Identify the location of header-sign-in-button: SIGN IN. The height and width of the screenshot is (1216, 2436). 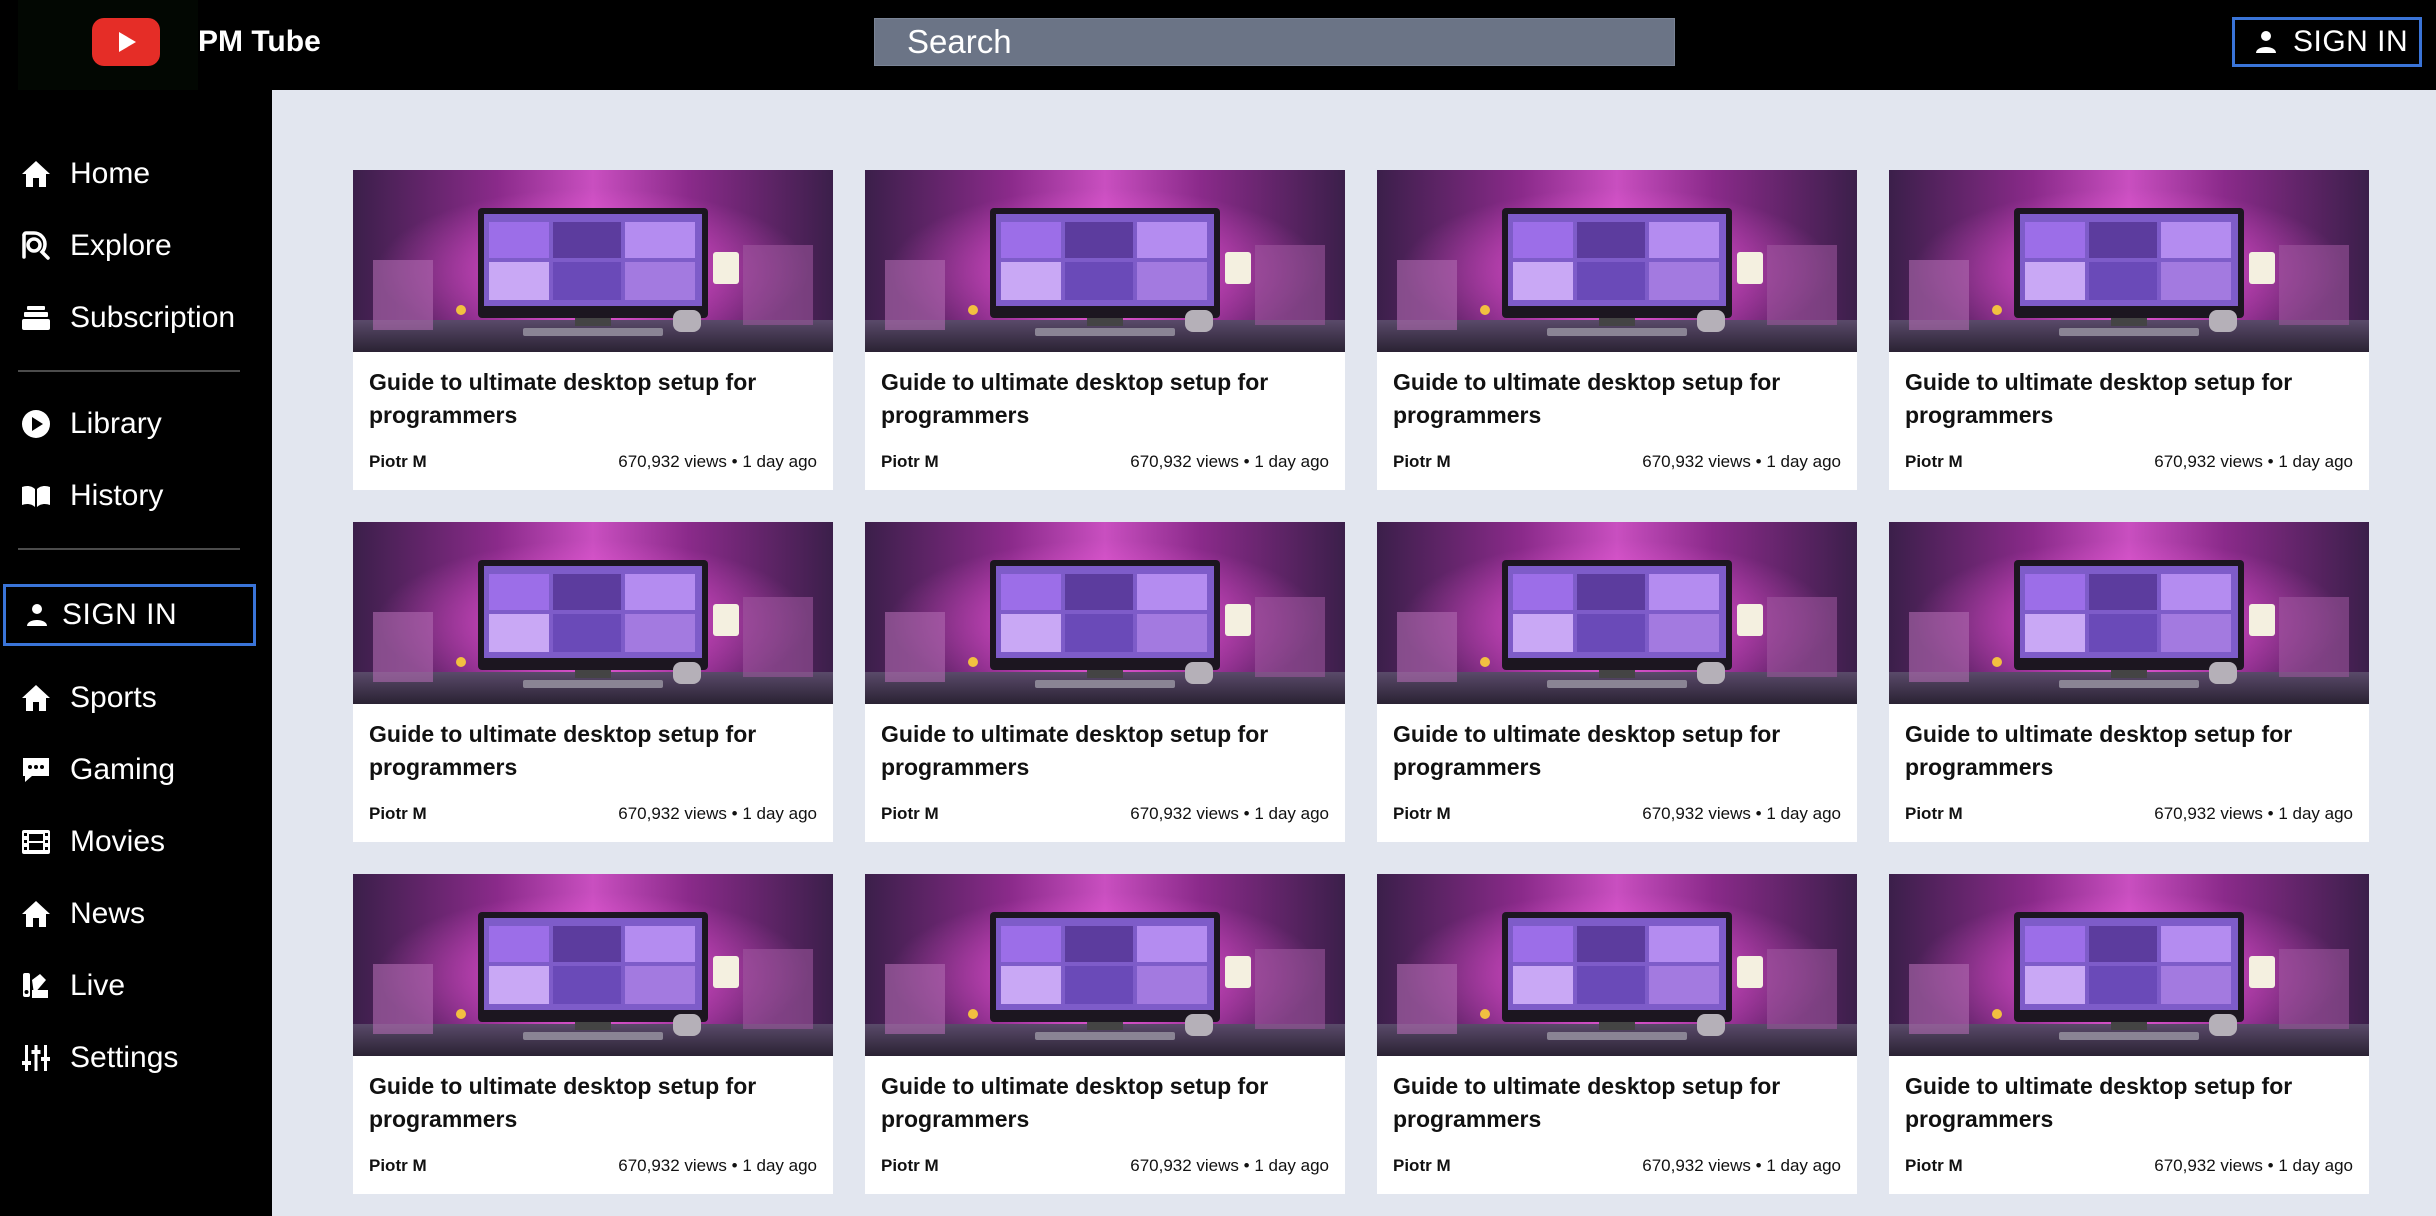
(2327, 42).